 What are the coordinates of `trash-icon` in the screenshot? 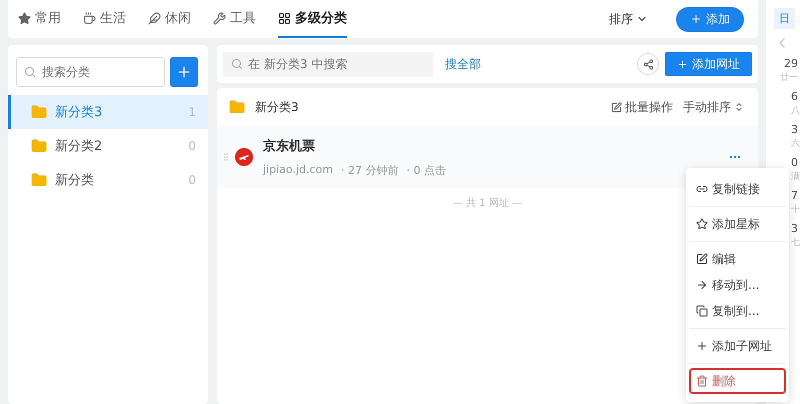 It's located at (702, 381).